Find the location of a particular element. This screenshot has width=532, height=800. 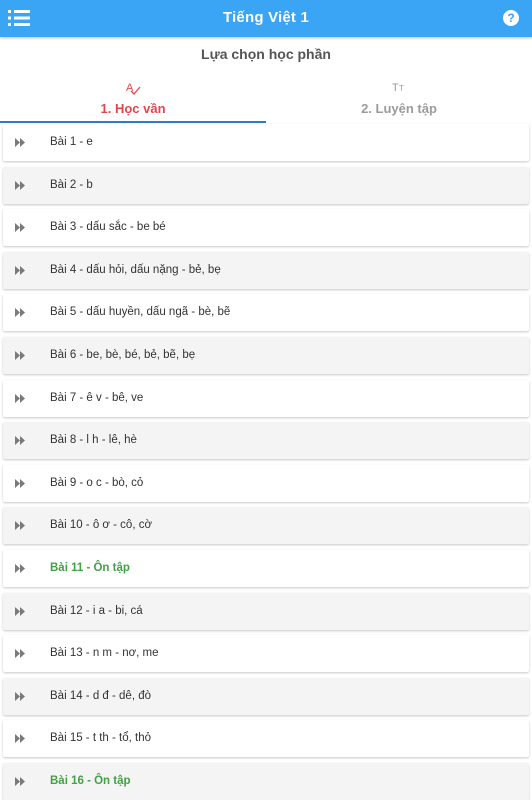

lesson-row: Bài 9 - o c - bò, cỏ is located at coordinates (266, 483).